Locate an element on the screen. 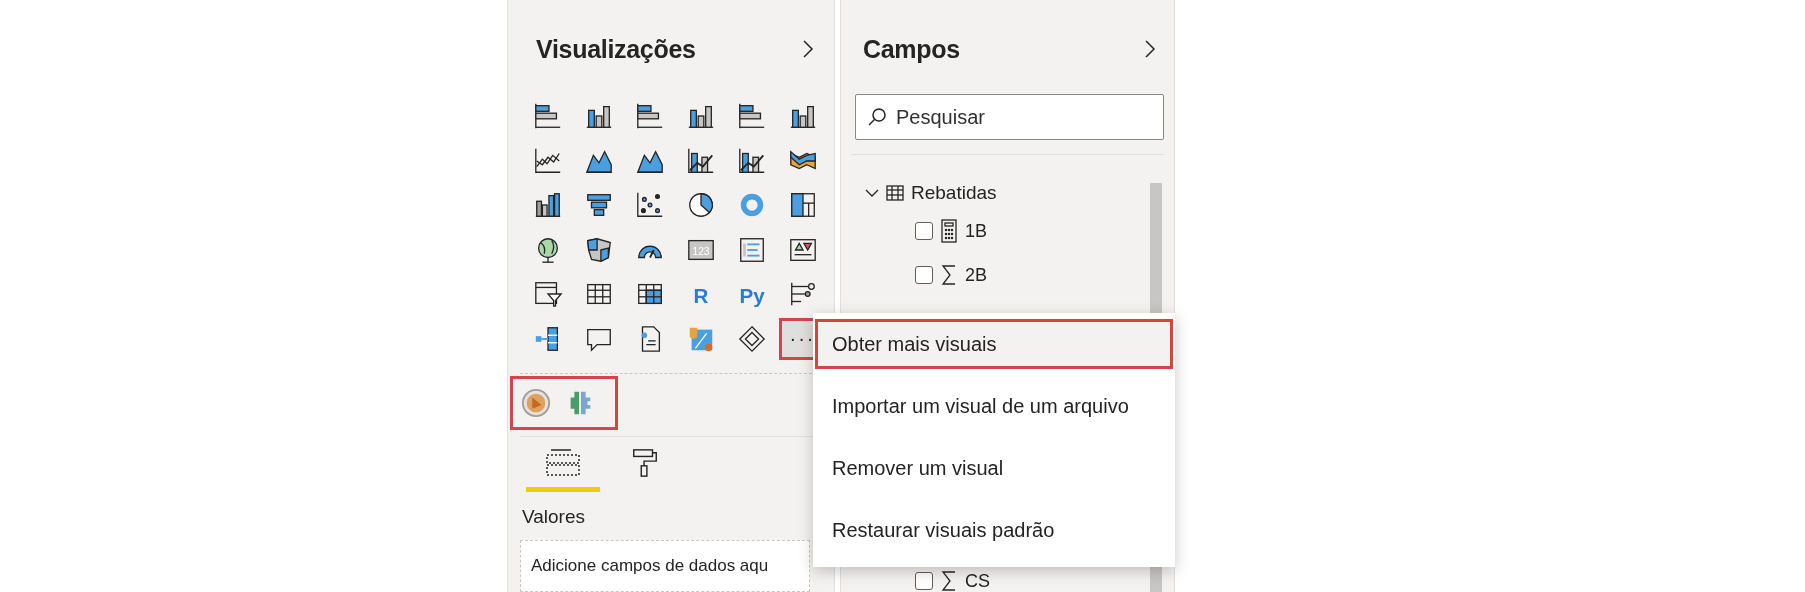 Image resolution: width=1805 pixels, height=592 pixels. field-name: 1B is located at coordinates (976, 231).